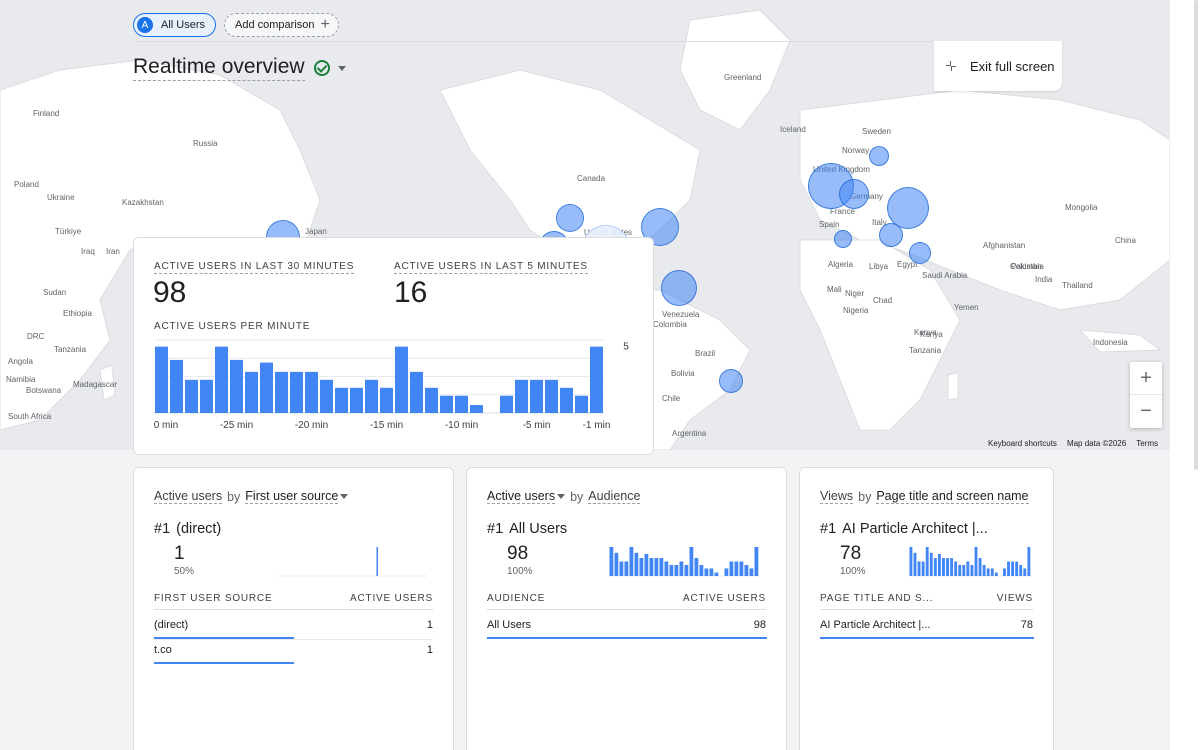  What do you see at coordinates (145, 25) in the screenshot?
I see `comparison-letter-icon: A` at bounding box center [145, 25].